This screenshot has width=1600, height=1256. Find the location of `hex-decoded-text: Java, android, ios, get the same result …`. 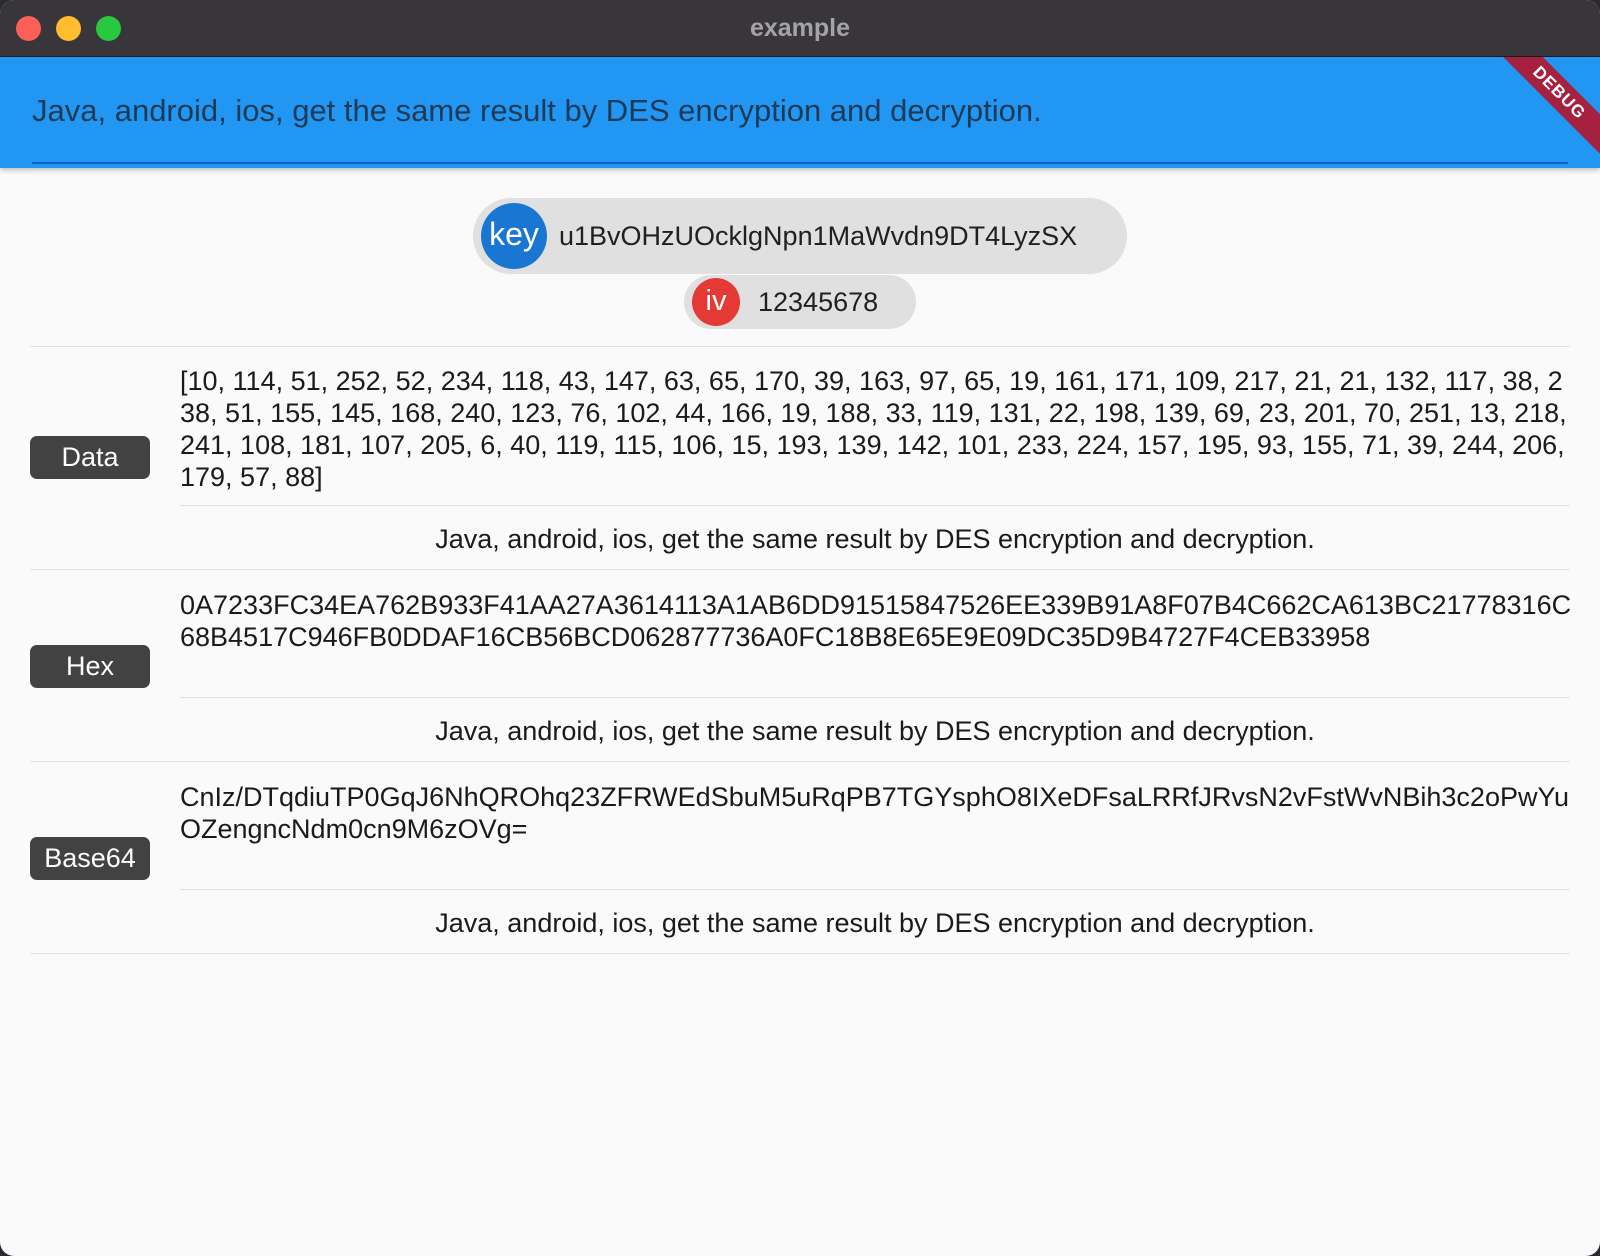

hex-decoded-text: Java, android, ios, get the same result … is located at coordinates (875, 731).